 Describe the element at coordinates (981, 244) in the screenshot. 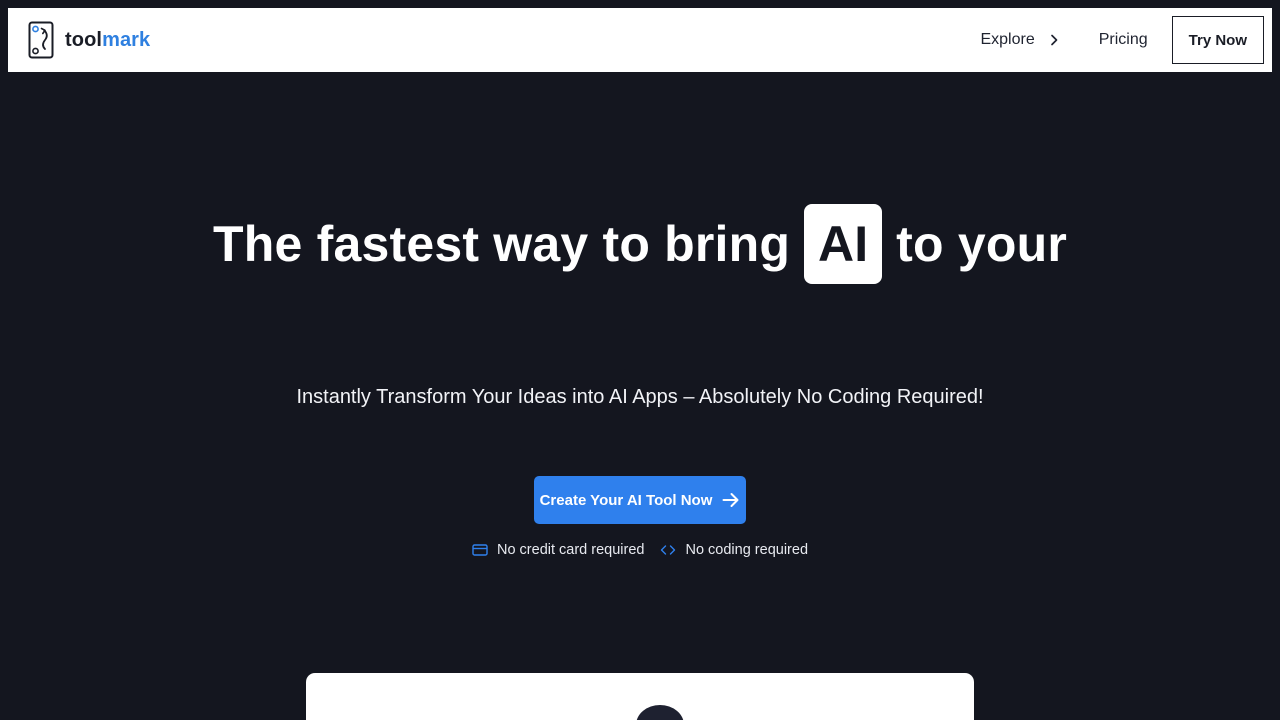

I see `hero-title-after: to your` at that location.